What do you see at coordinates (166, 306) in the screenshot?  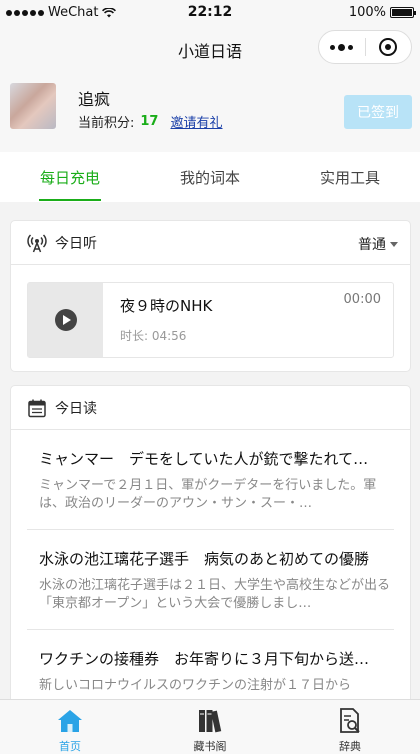 I see `audio-title: 夜９時のNHK` at bounding box center [166, 306].